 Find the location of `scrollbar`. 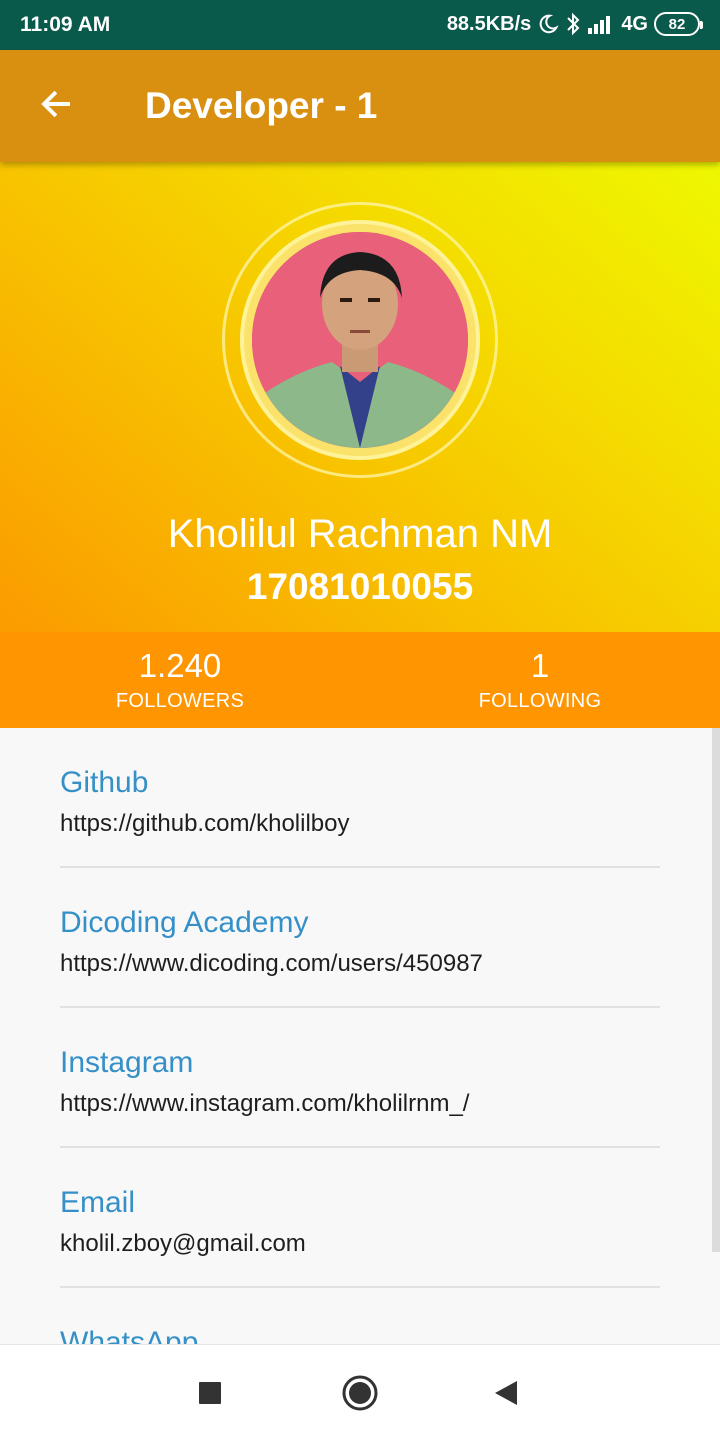

scrollbar is located at coordinates (716, 990).